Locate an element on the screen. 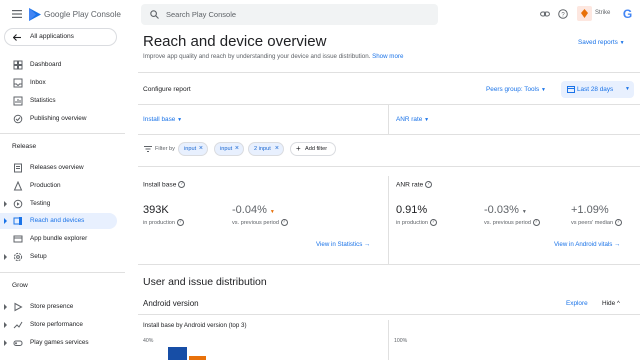  user-label: Strike is located at coordinates (602, 13).